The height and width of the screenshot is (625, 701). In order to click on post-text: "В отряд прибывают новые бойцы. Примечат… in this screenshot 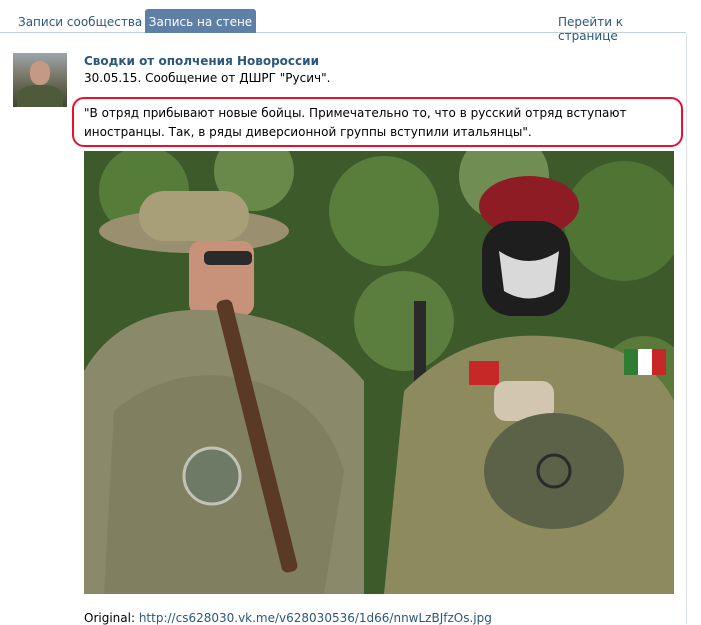, I will do `click(355, 122)`.